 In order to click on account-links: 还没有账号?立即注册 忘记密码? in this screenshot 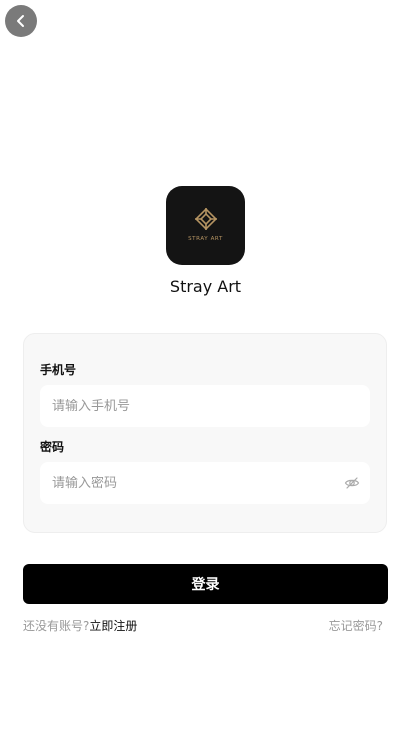, I will do `click(203, 626)`.